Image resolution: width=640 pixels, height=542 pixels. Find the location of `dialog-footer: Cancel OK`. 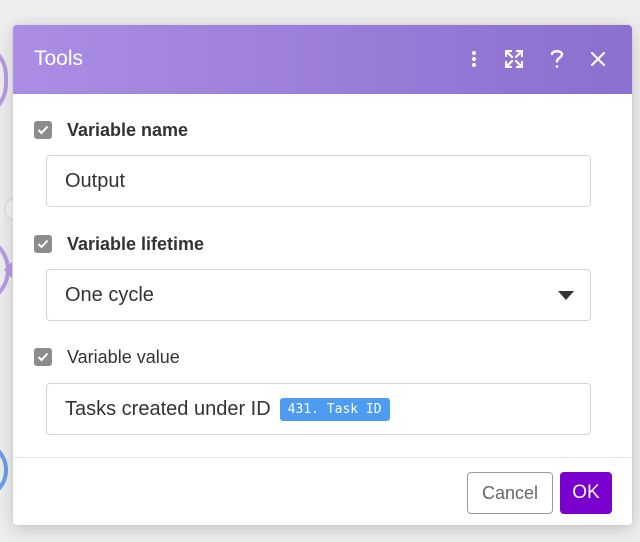

dialog-footer: Cancel OK is located at coordinates (322, 491).